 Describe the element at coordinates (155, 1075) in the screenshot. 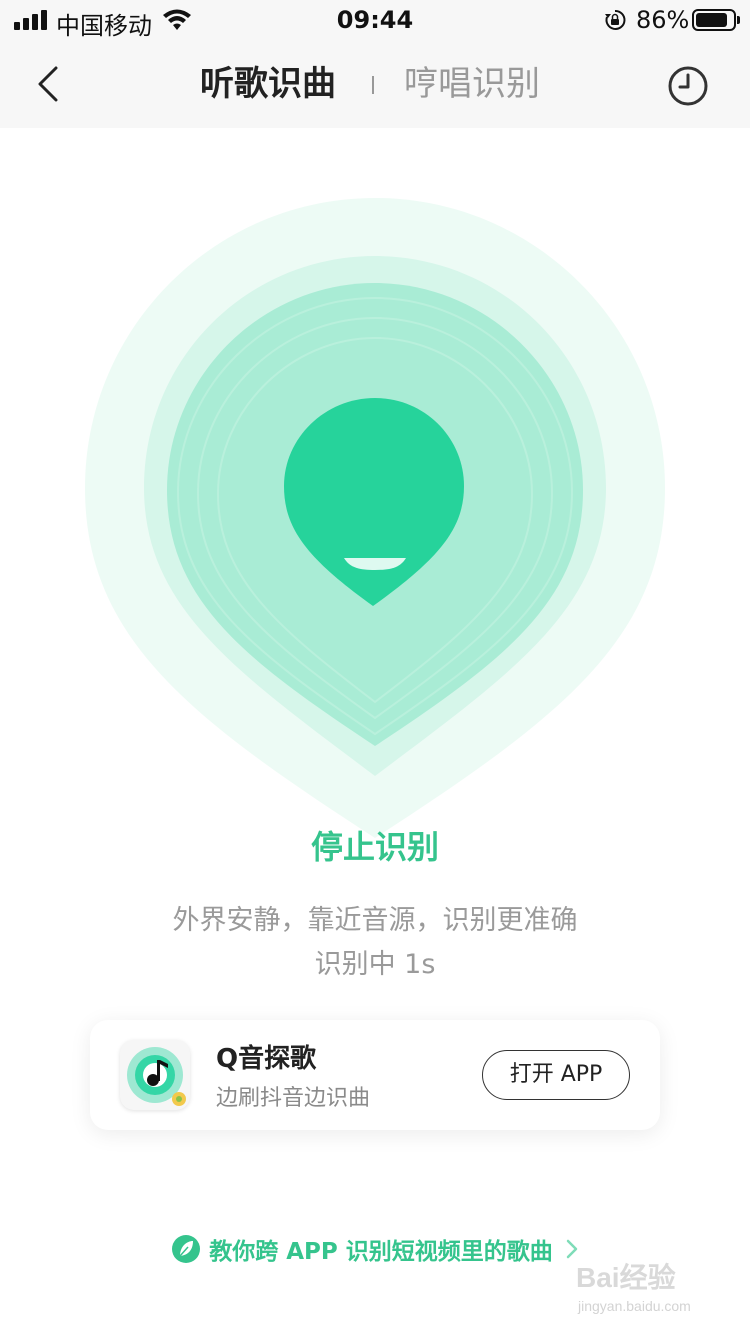

I see `app-icon` at that location.